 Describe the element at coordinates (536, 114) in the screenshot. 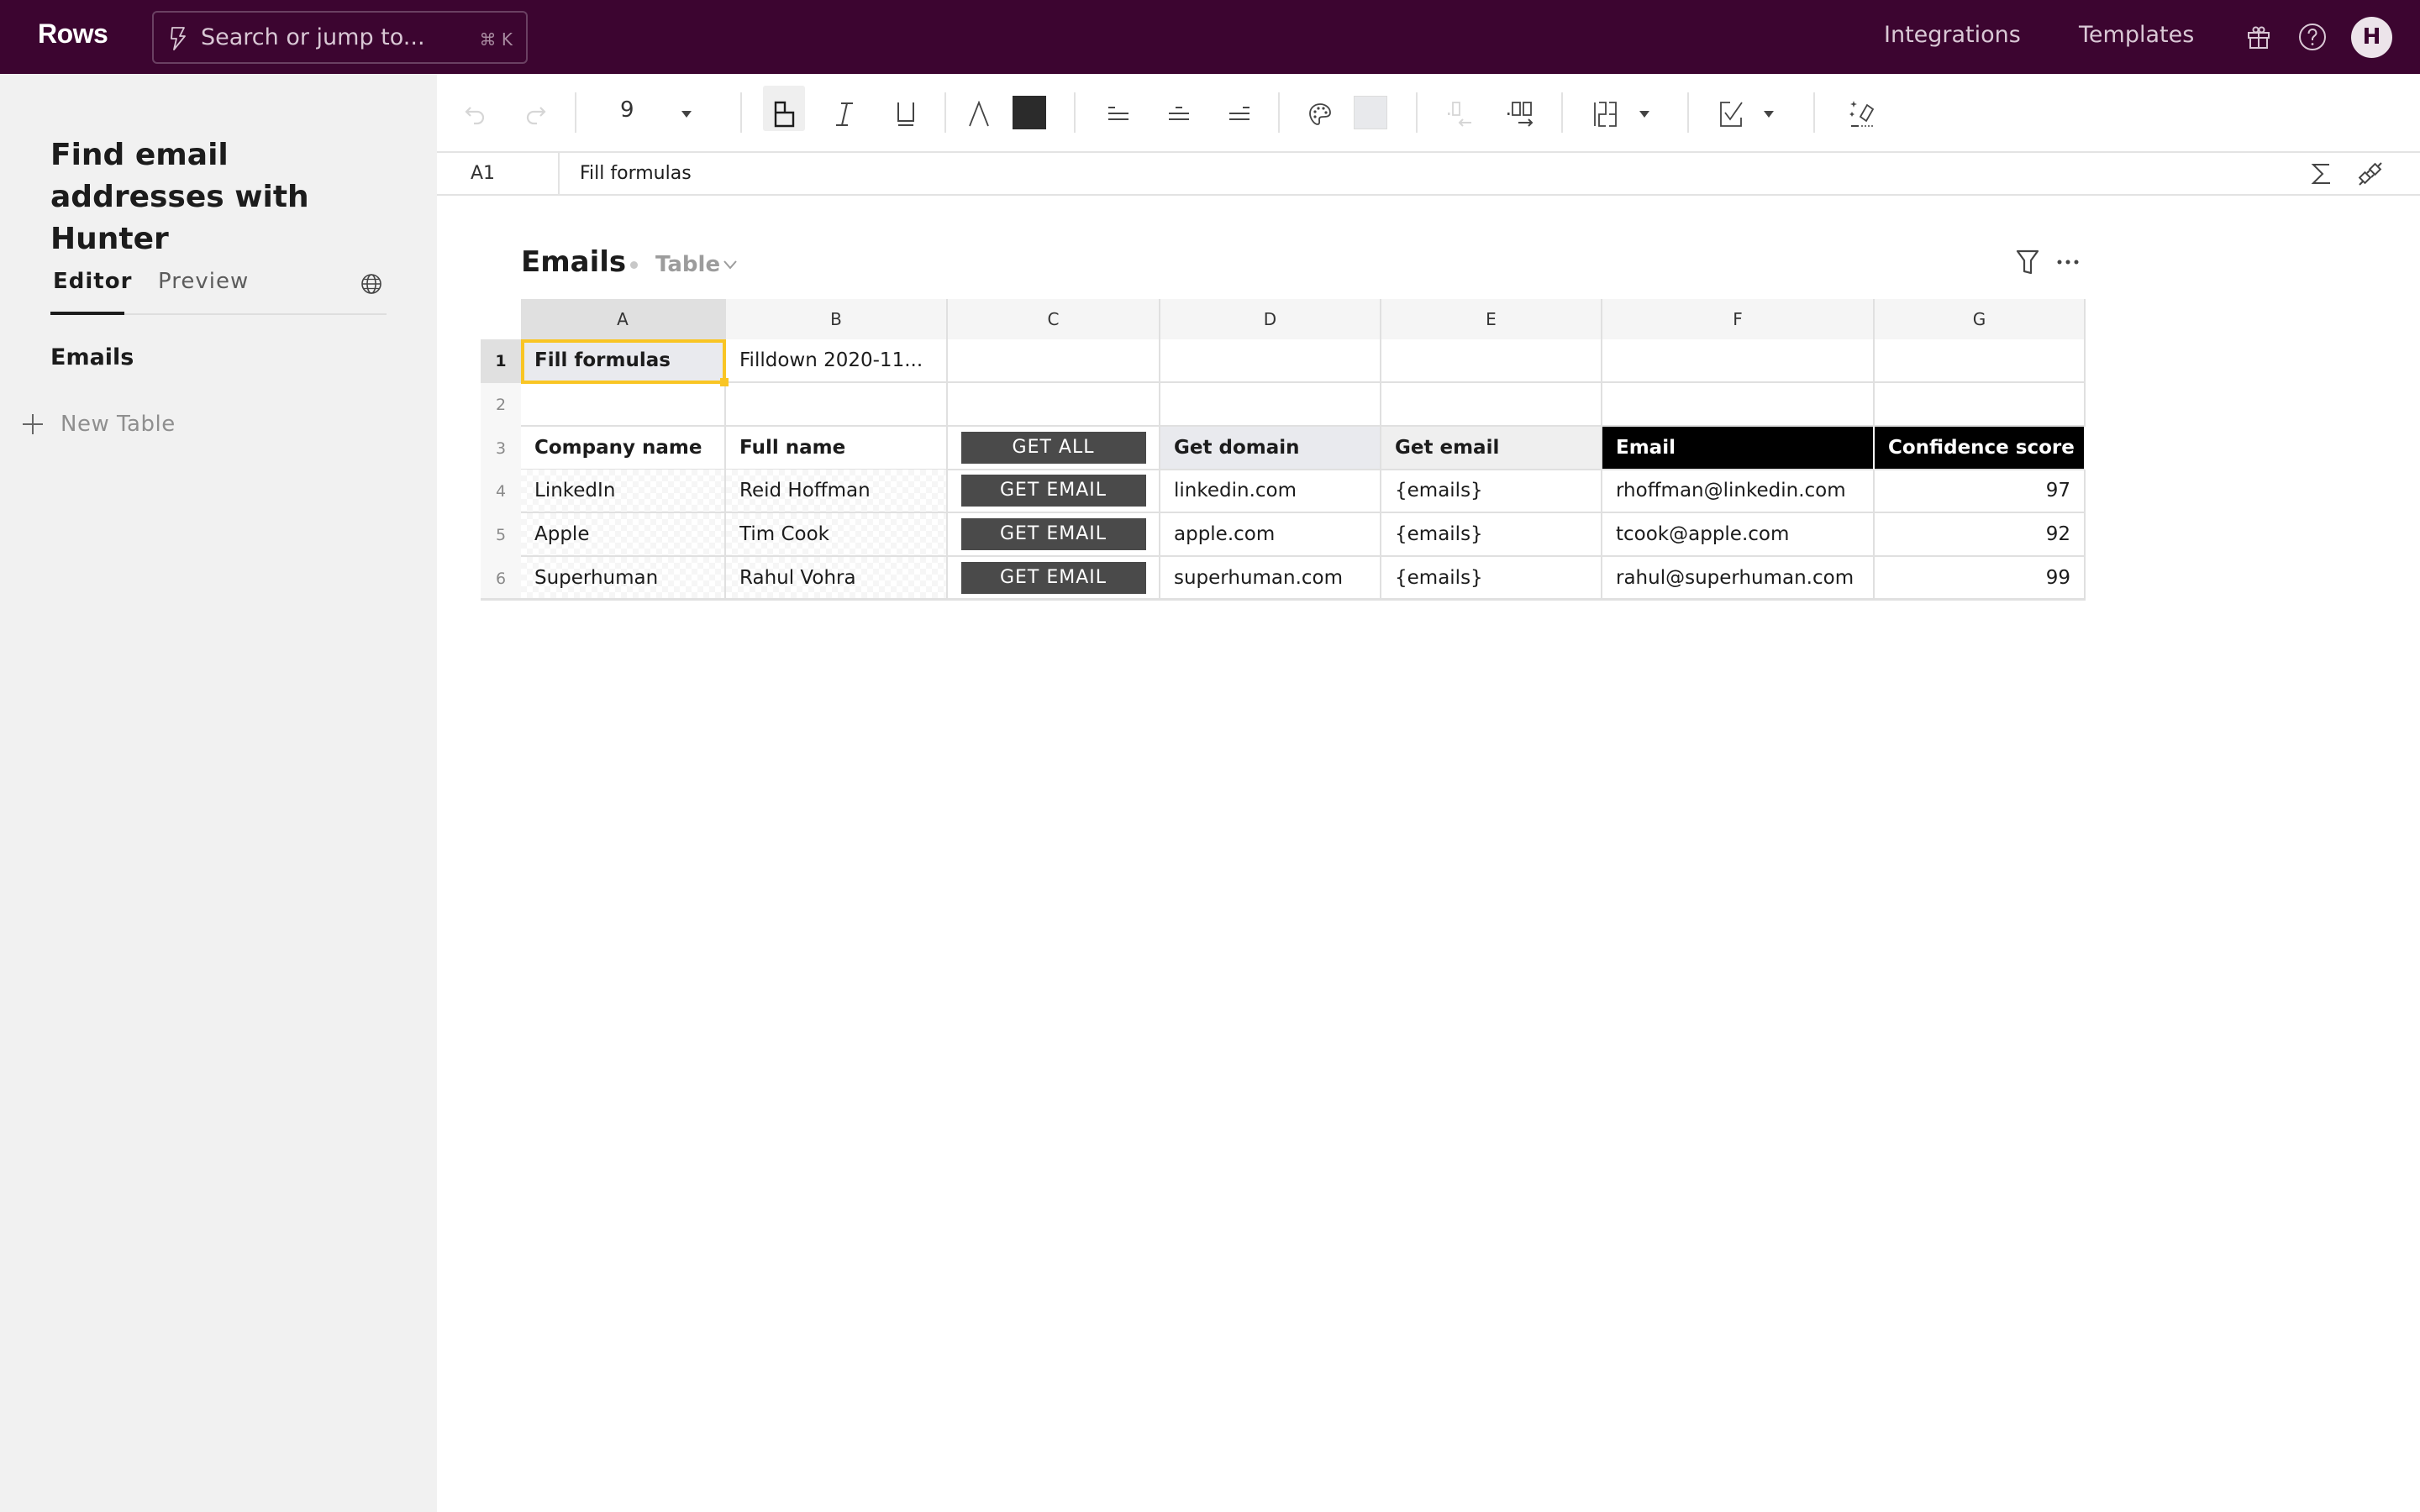

I see `redo-button` at that location.